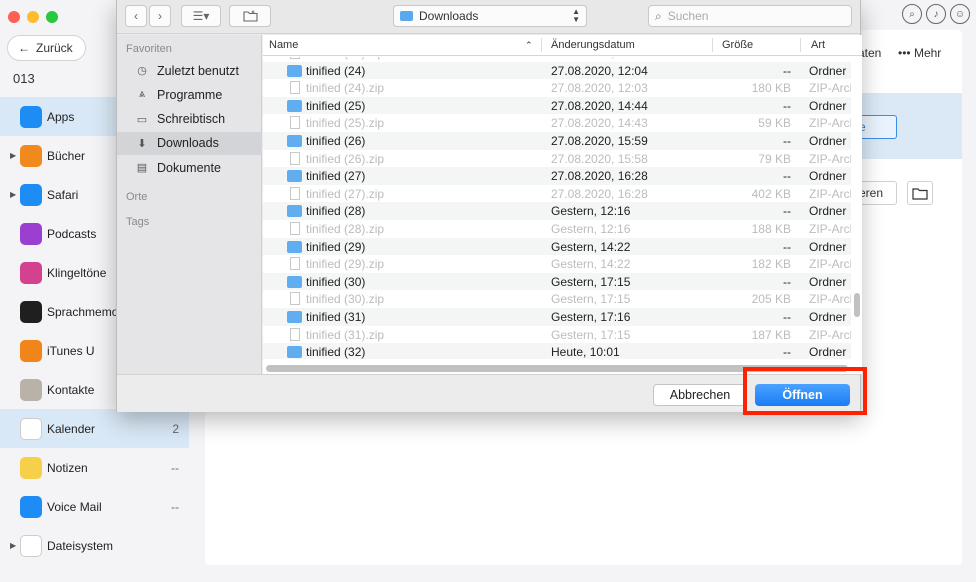 The width and height of the screenshot is (976, 582). What do you see at coordinates (557, 281) in the screenshot?
I see `file-row-folder: tinified (30) Gestern, 17:15 -- Ordner` at bounding box center [557, 281].